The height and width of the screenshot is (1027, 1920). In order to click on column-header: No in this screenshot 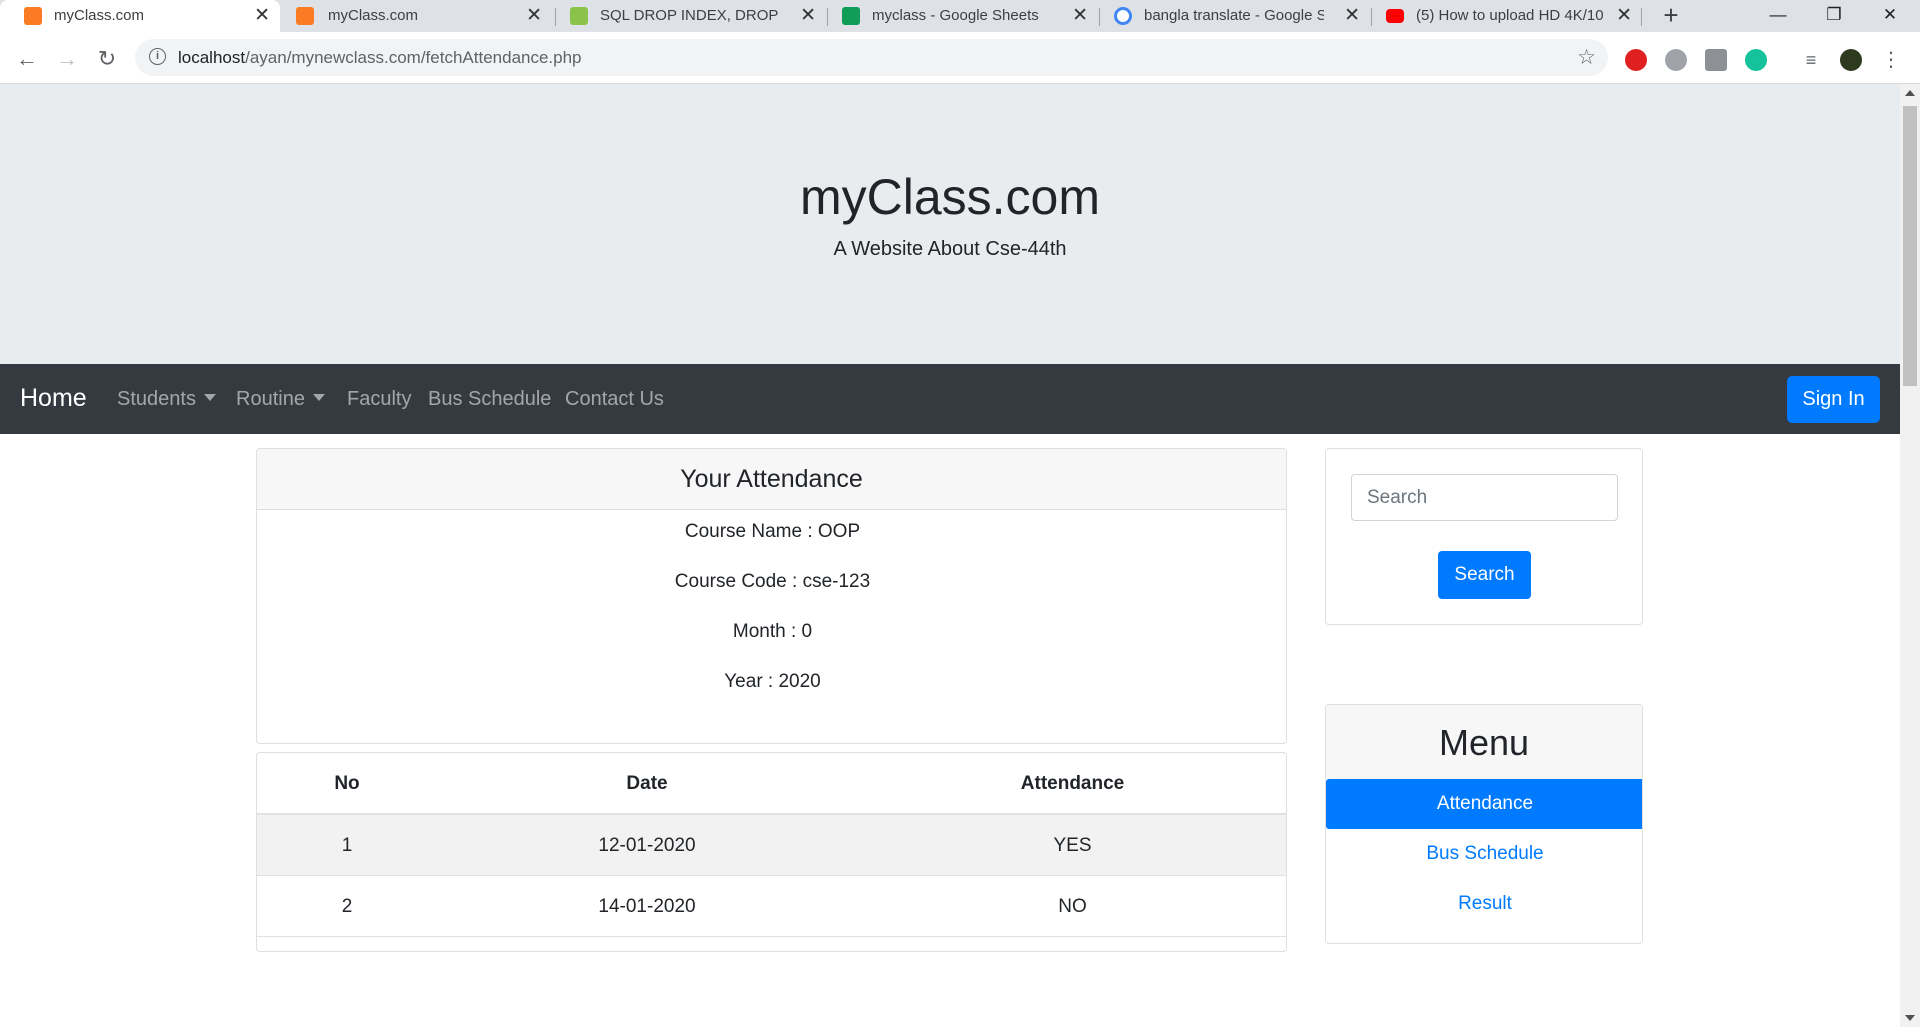, I will do `click(347, 783)`.